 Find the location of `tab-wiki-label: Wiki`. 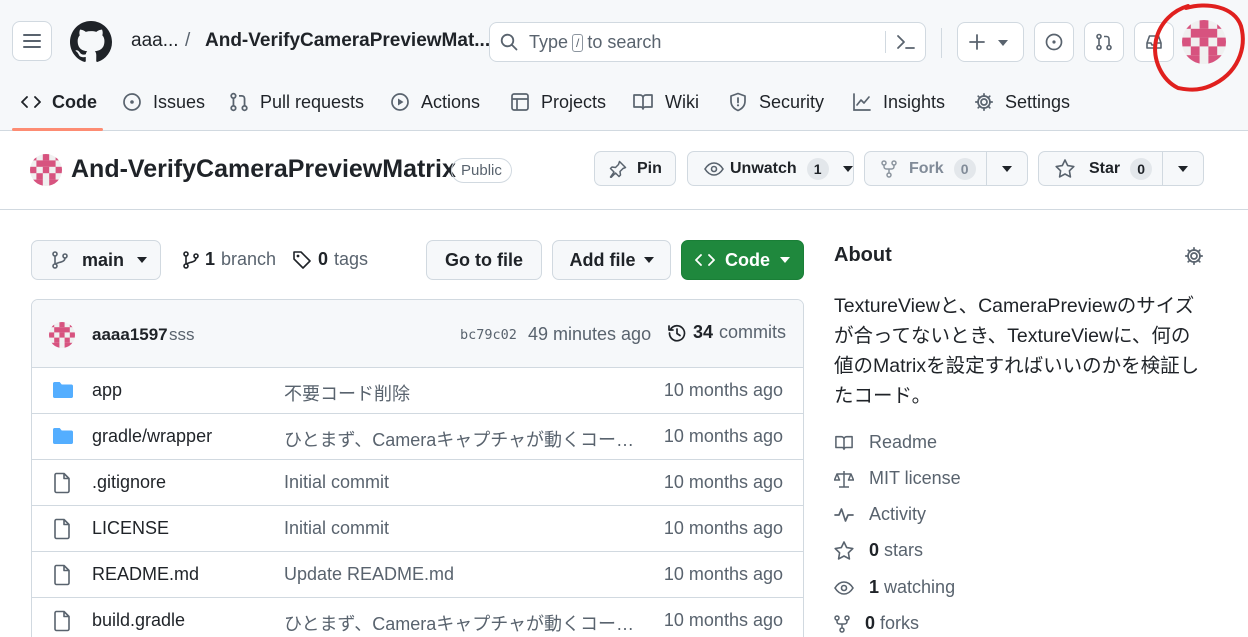

tab-wiki-label: Wiki is located at coordinates (682, 101).